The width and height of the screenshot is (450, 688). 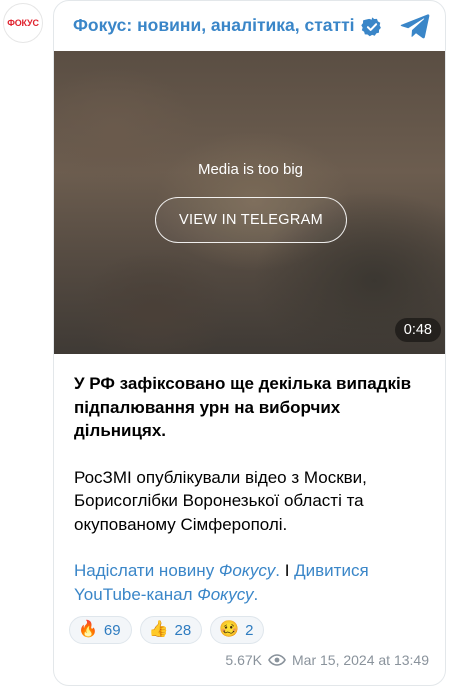 What do you see at coordinates (277, 660) in the screenshot?
I see `eye-icon` at bounding box center [277, 660].